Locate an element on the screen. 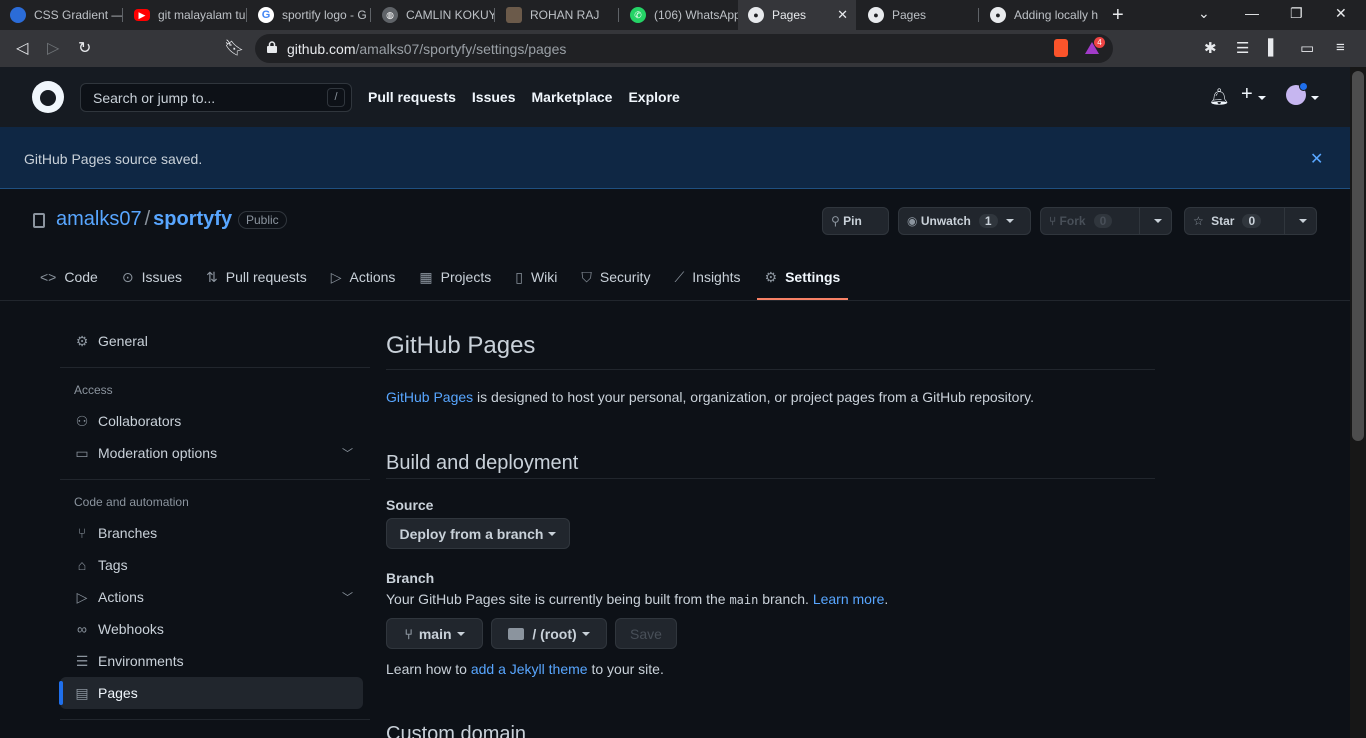 This screenshot has height=738, width=1366. flash-message: GitHub Pages source saved. is located at coordinates (113, 159).